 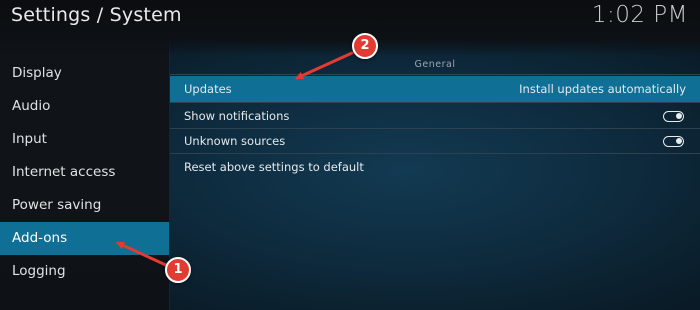 I want to click on setting-value: Install updates automatically, so click(x=602, y=89).